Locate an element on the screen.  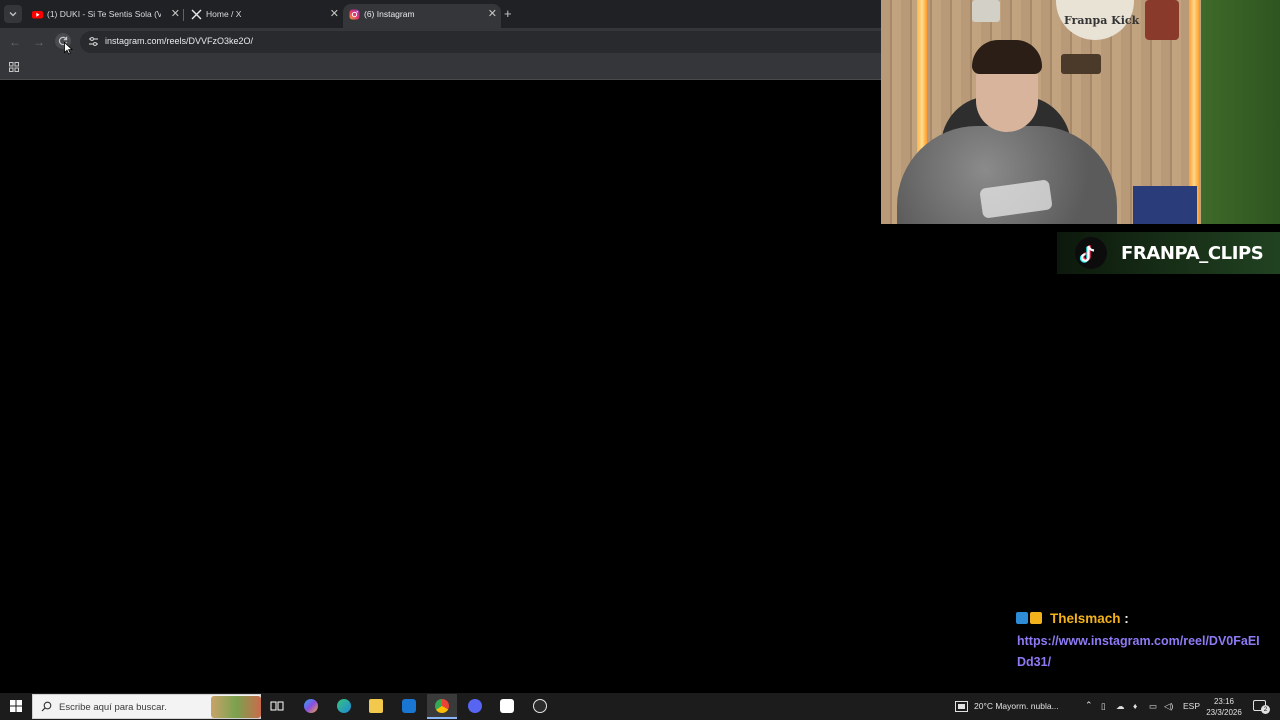
language-indicator: ESP is located at coordinates (1191, 706).